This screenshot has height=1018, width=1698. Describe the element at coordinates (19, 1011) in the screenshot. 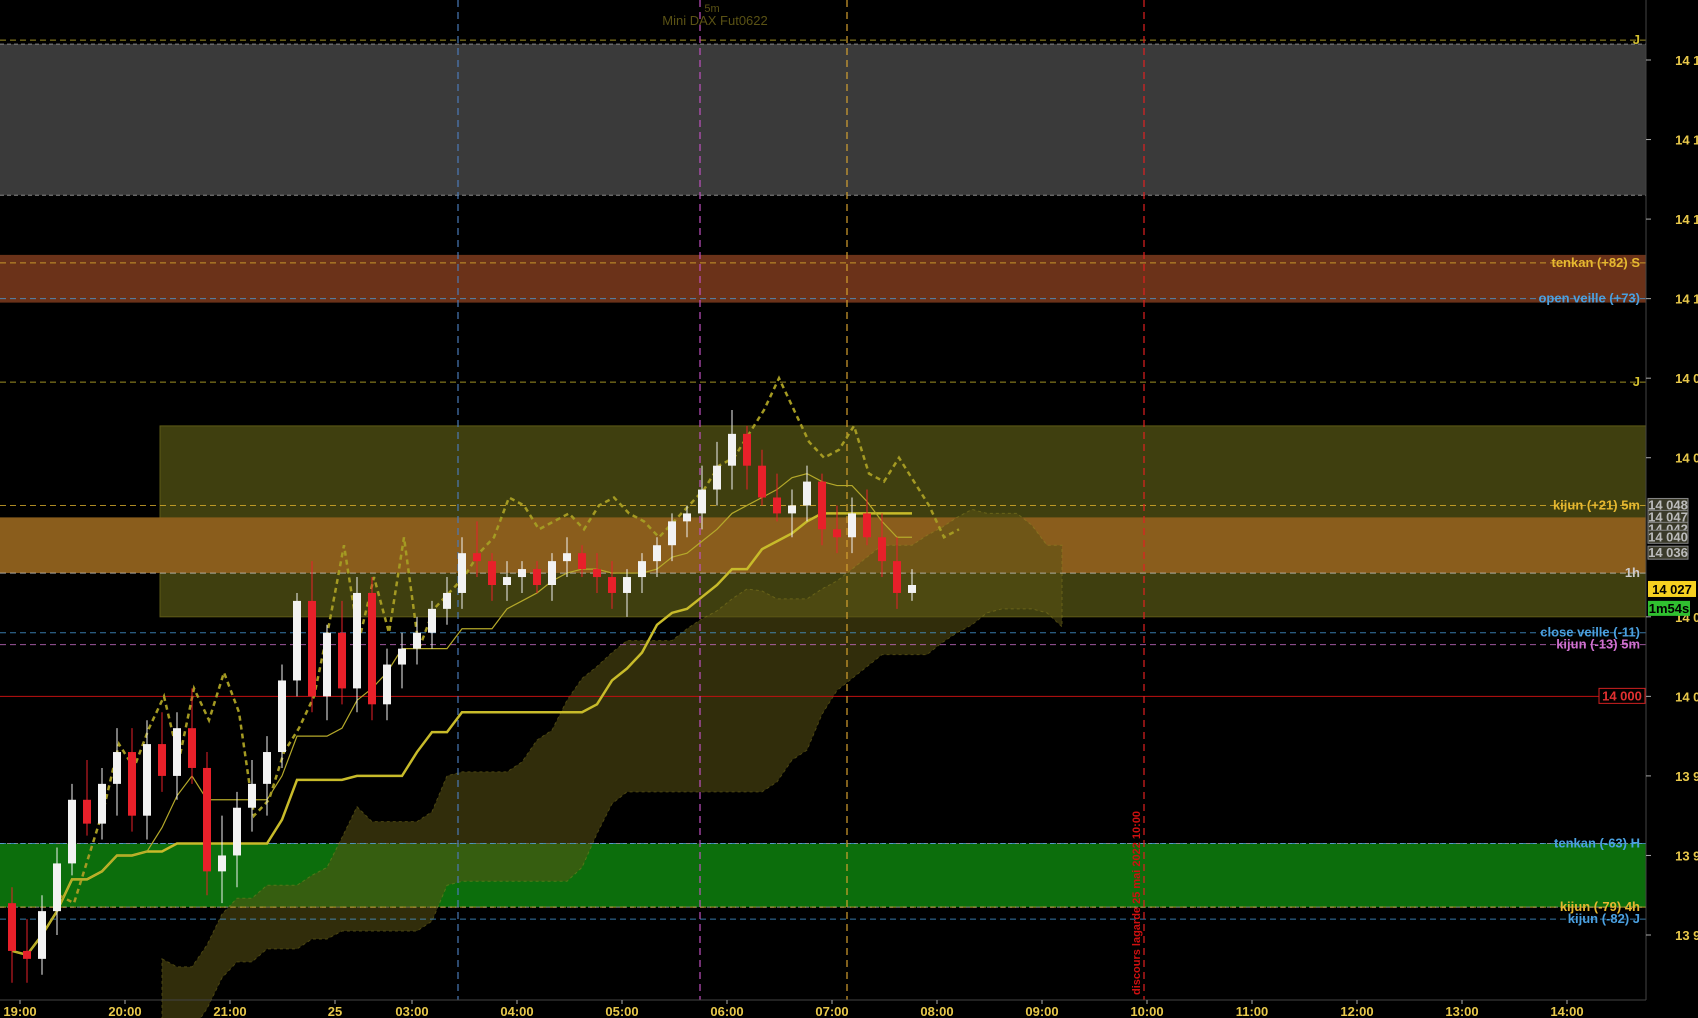

I see `time-tick-label: 19:00` at that location.